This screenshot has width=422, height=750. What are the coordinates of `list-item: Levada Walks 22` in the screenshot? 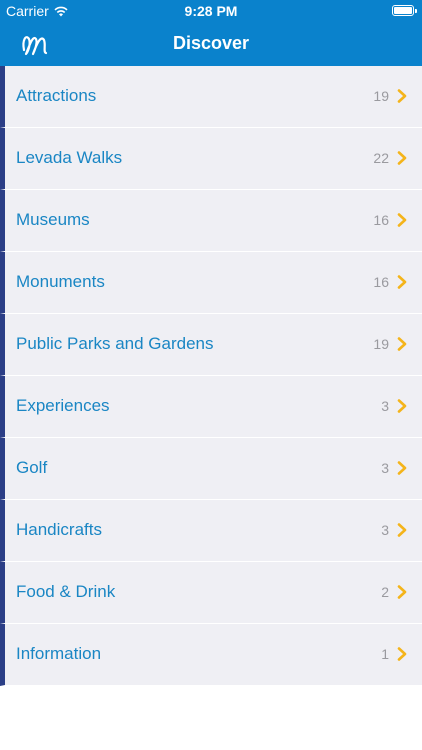 It's located at (211, 159).